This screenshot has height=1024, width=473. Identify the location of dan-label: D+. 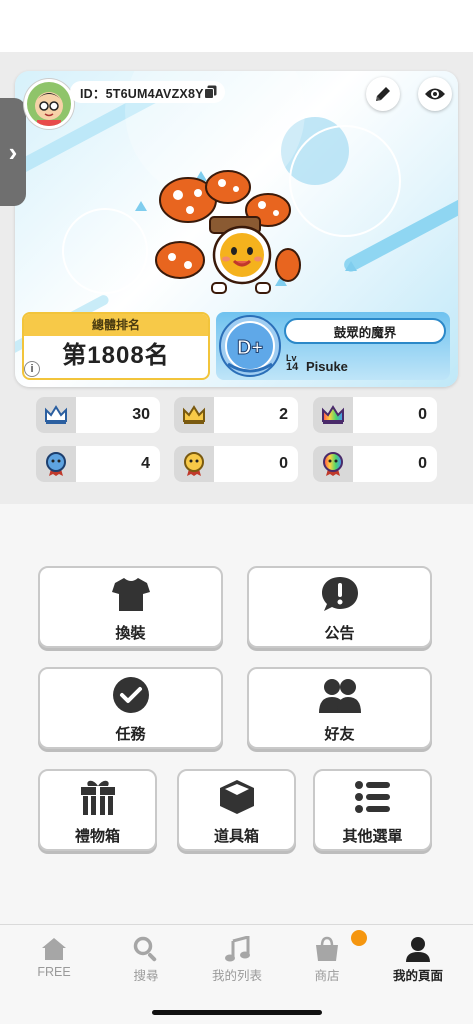
(250, 348).